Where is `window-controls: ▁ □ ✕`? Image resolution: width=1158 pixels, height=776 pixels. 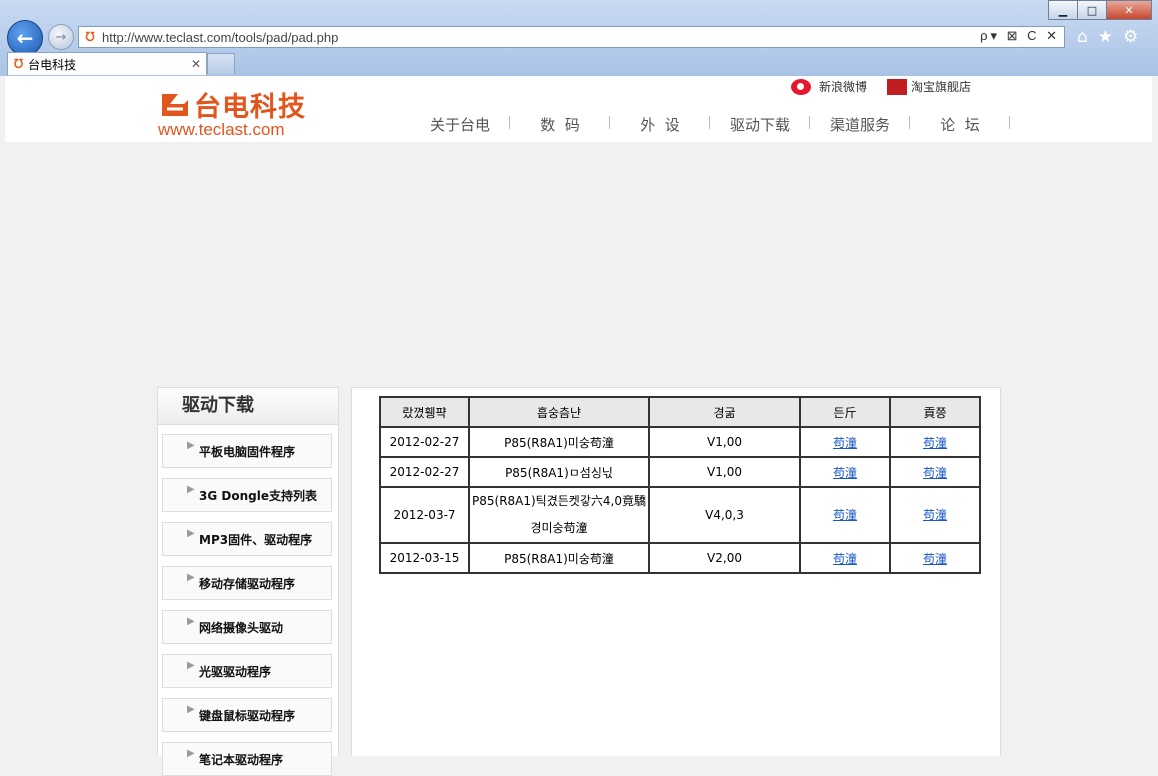 window-controls: ▁ □ ✕ is located at coordinates (1100, 10).